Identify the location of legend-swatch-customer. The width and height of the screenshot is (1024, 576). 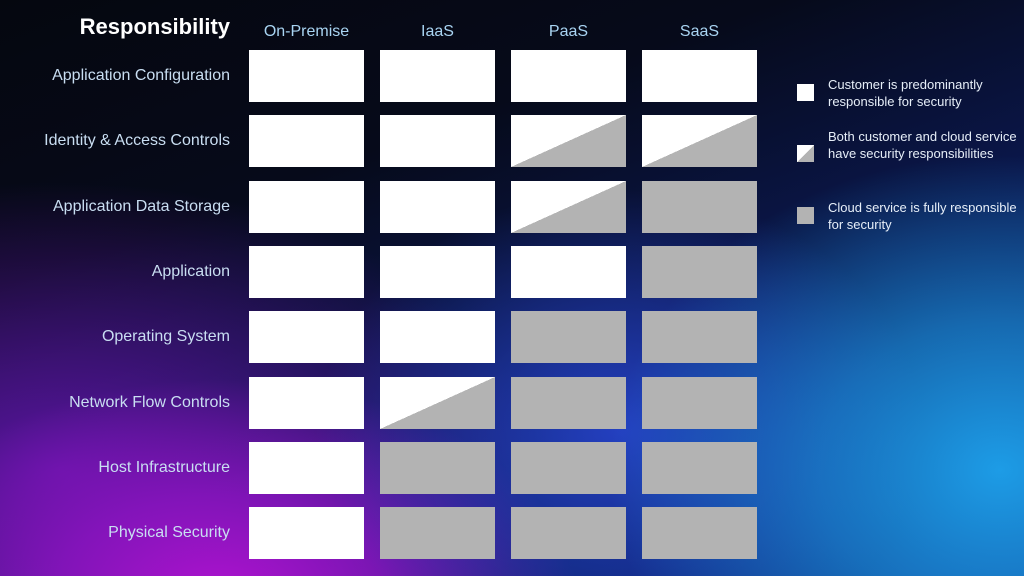
(805, 92).